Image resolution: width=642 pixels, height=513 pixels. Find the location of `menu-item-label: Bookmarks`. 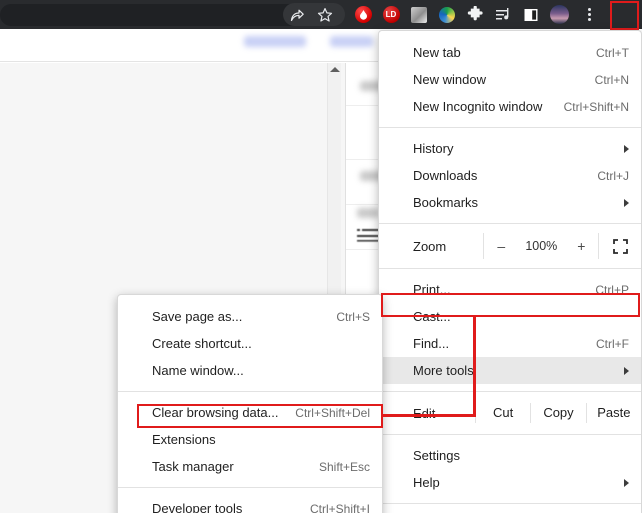

menu-item-label: Bookmarks is located at coordinates (446, 202).